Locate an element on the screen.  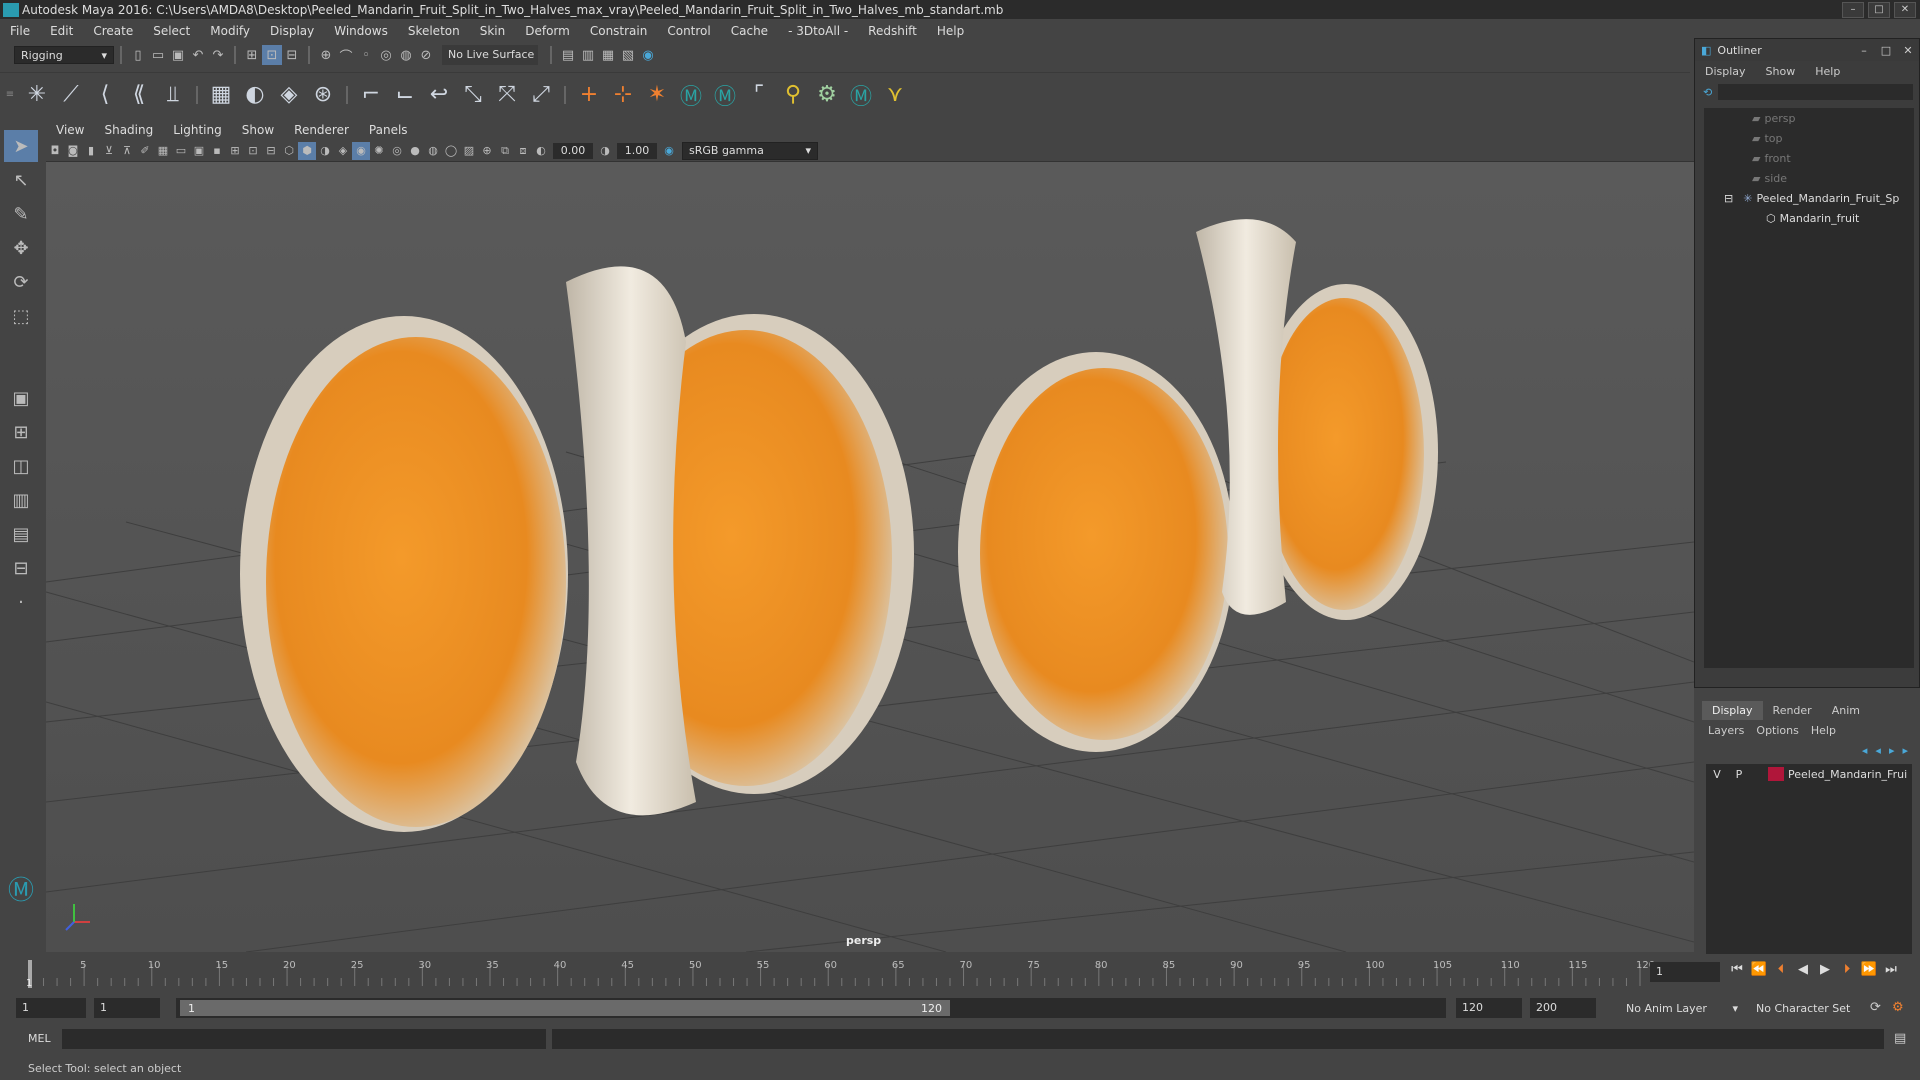
start-time-field: 1 is located at coordinates (51, 1008).